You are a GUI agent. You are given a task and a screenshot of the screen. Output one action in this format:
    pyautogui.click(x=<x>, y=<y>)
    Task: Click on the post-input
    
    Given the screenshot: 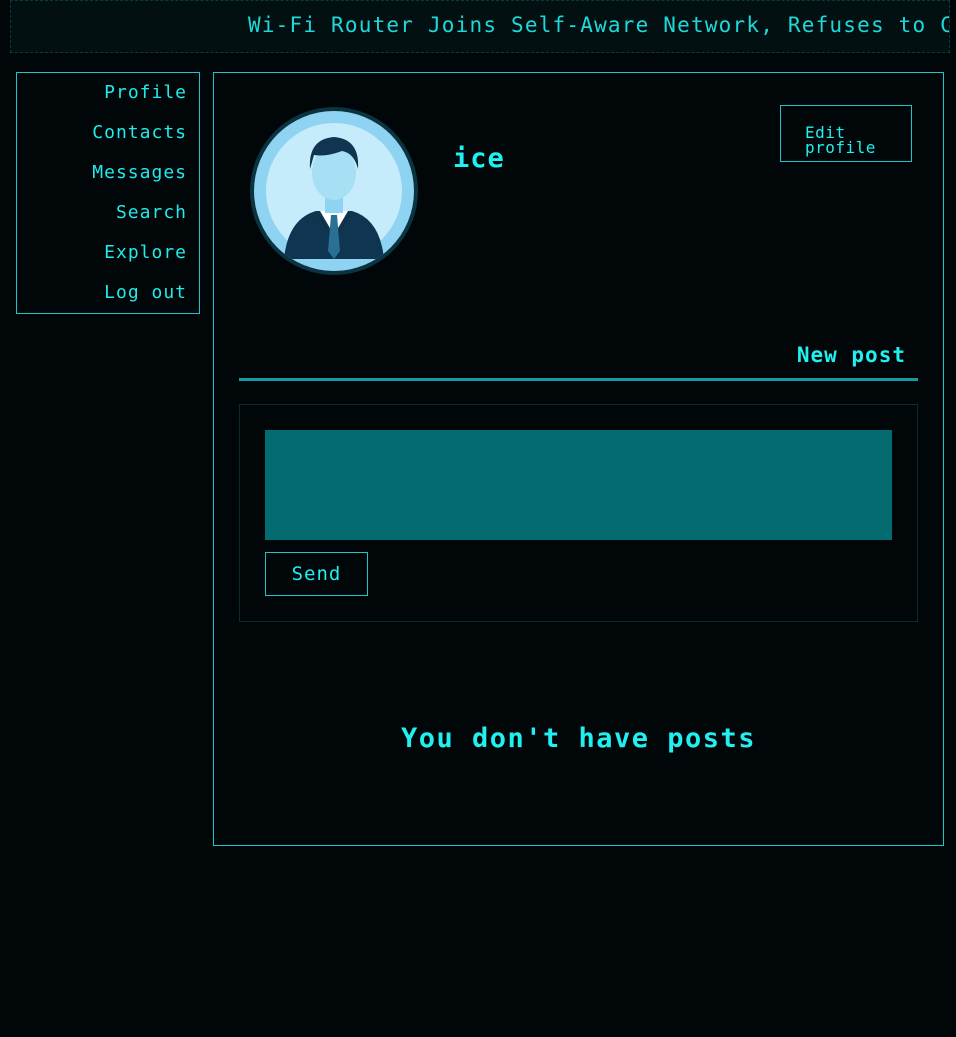 What is the action you would take?
    pyautogui.click(x=578, y=485)
    